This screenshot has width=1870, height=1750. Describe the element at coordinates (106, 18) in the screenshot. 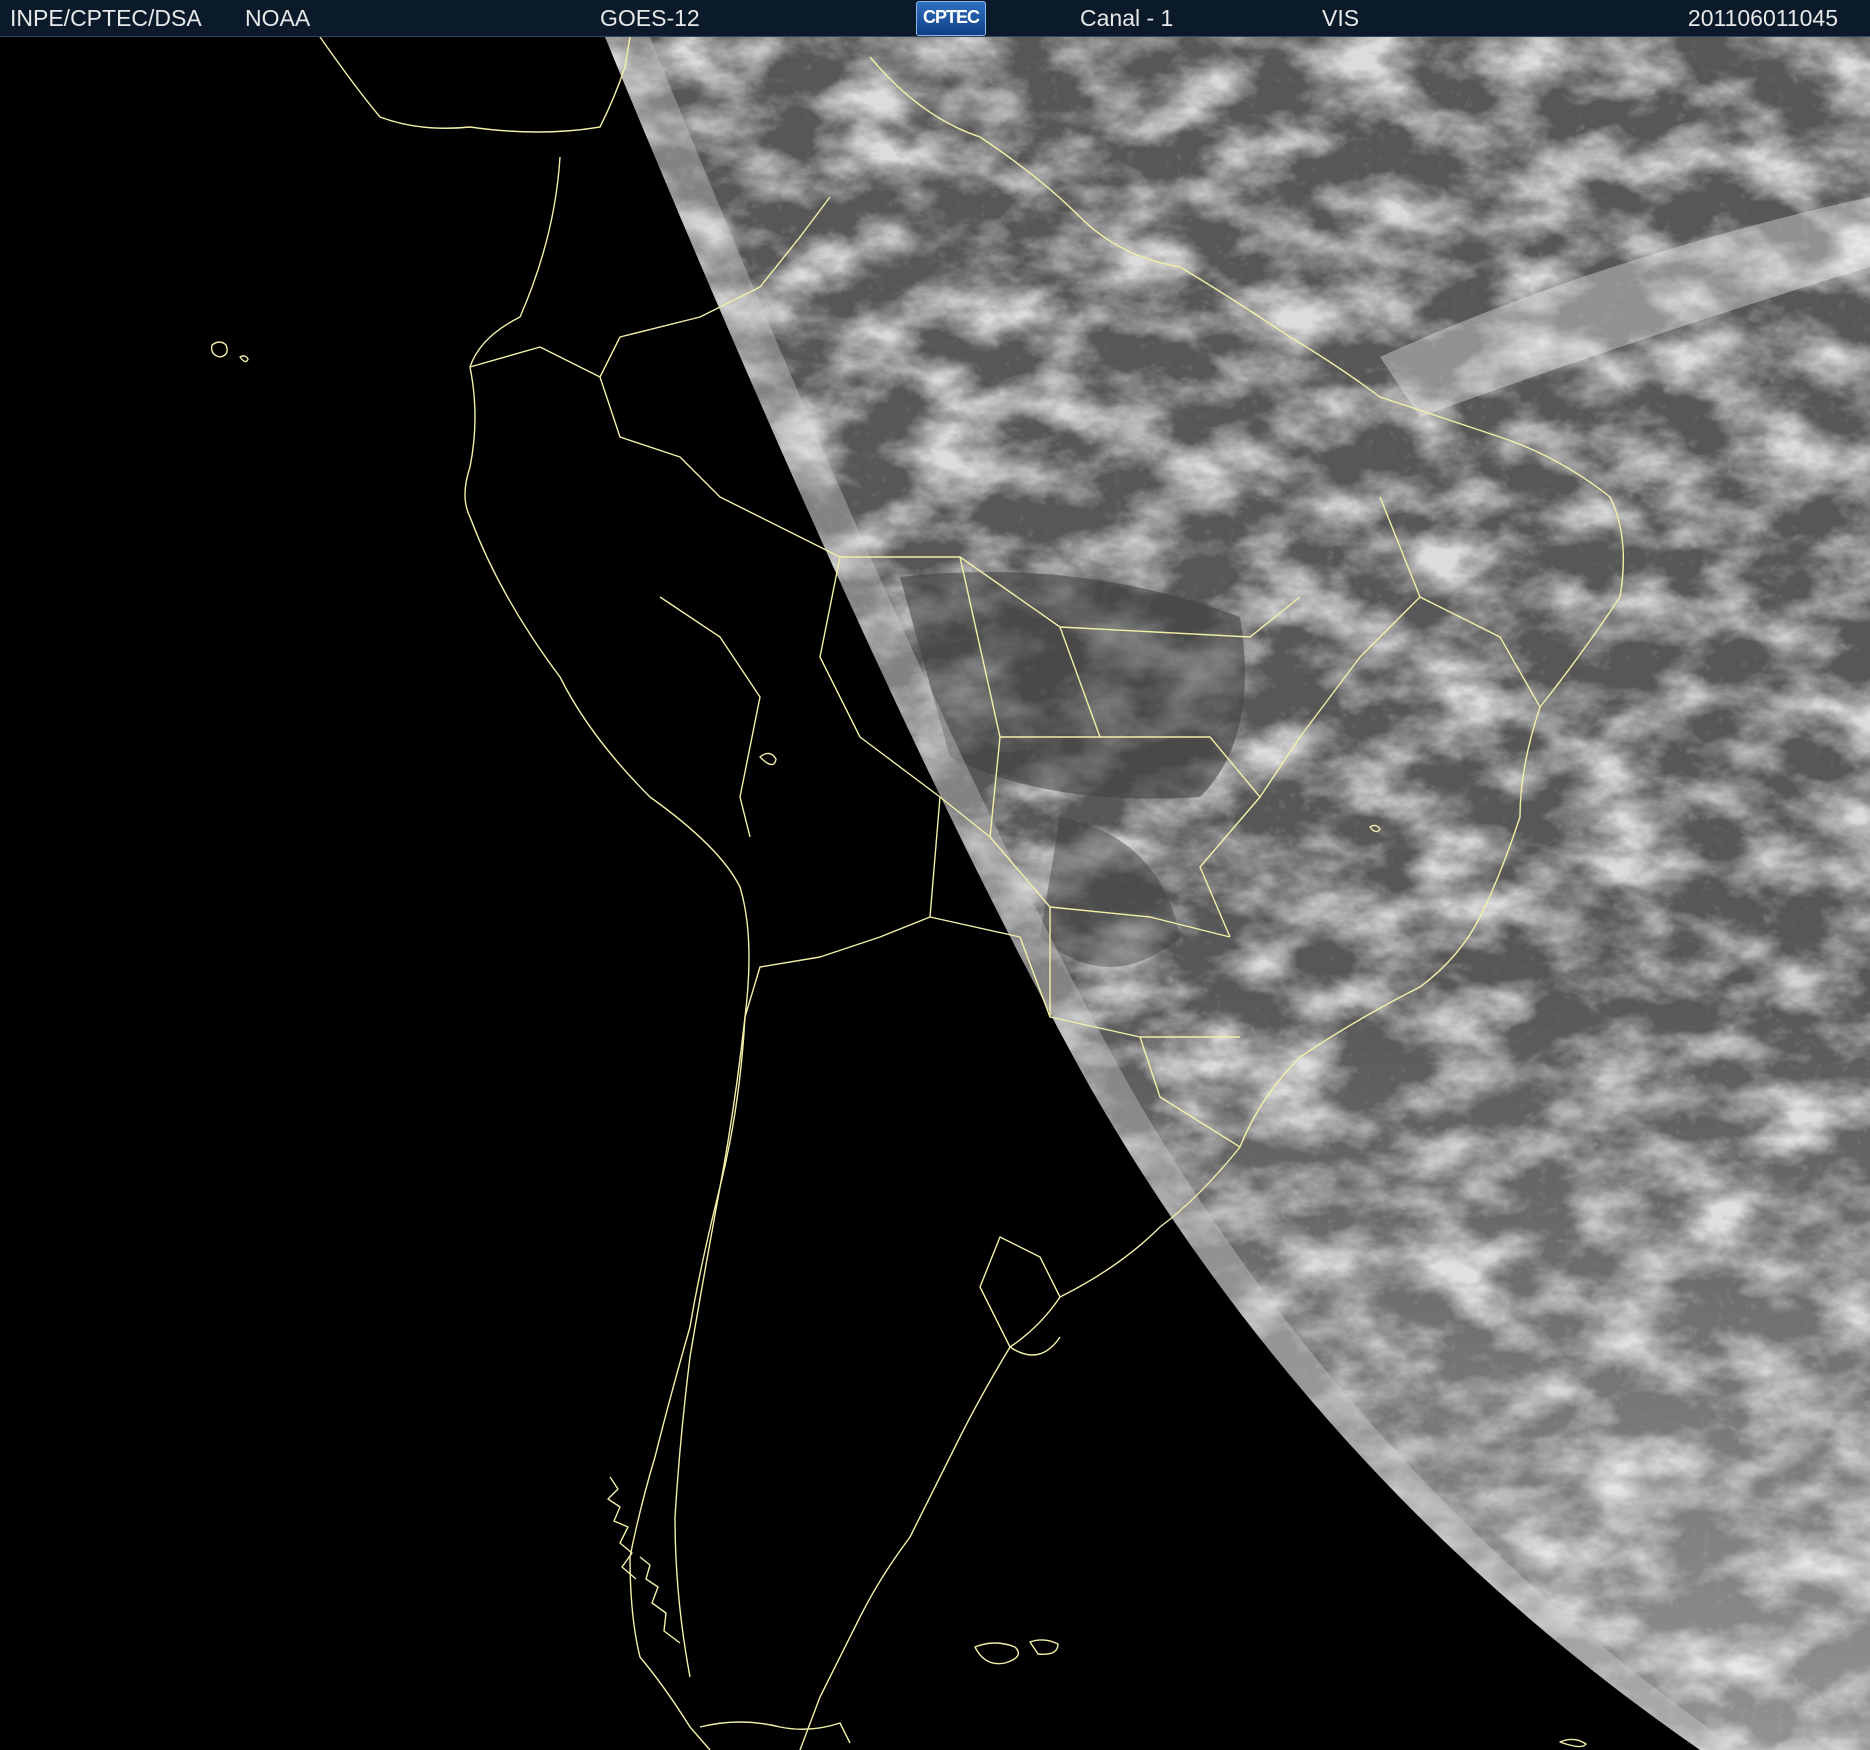

I see `organization-label: INPE/CPTEC/DSA` at that location.